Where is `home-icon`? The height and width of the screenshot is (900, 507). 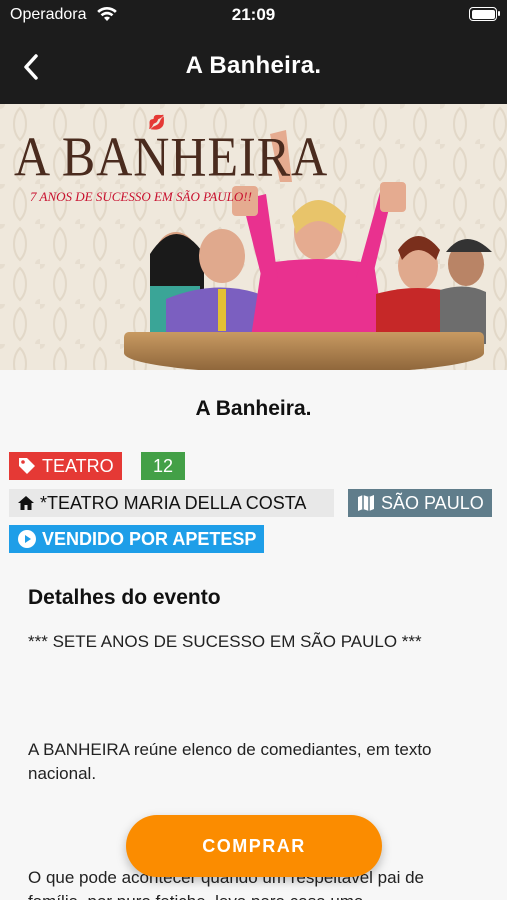
home-icon is located at coordinates (26, 503).